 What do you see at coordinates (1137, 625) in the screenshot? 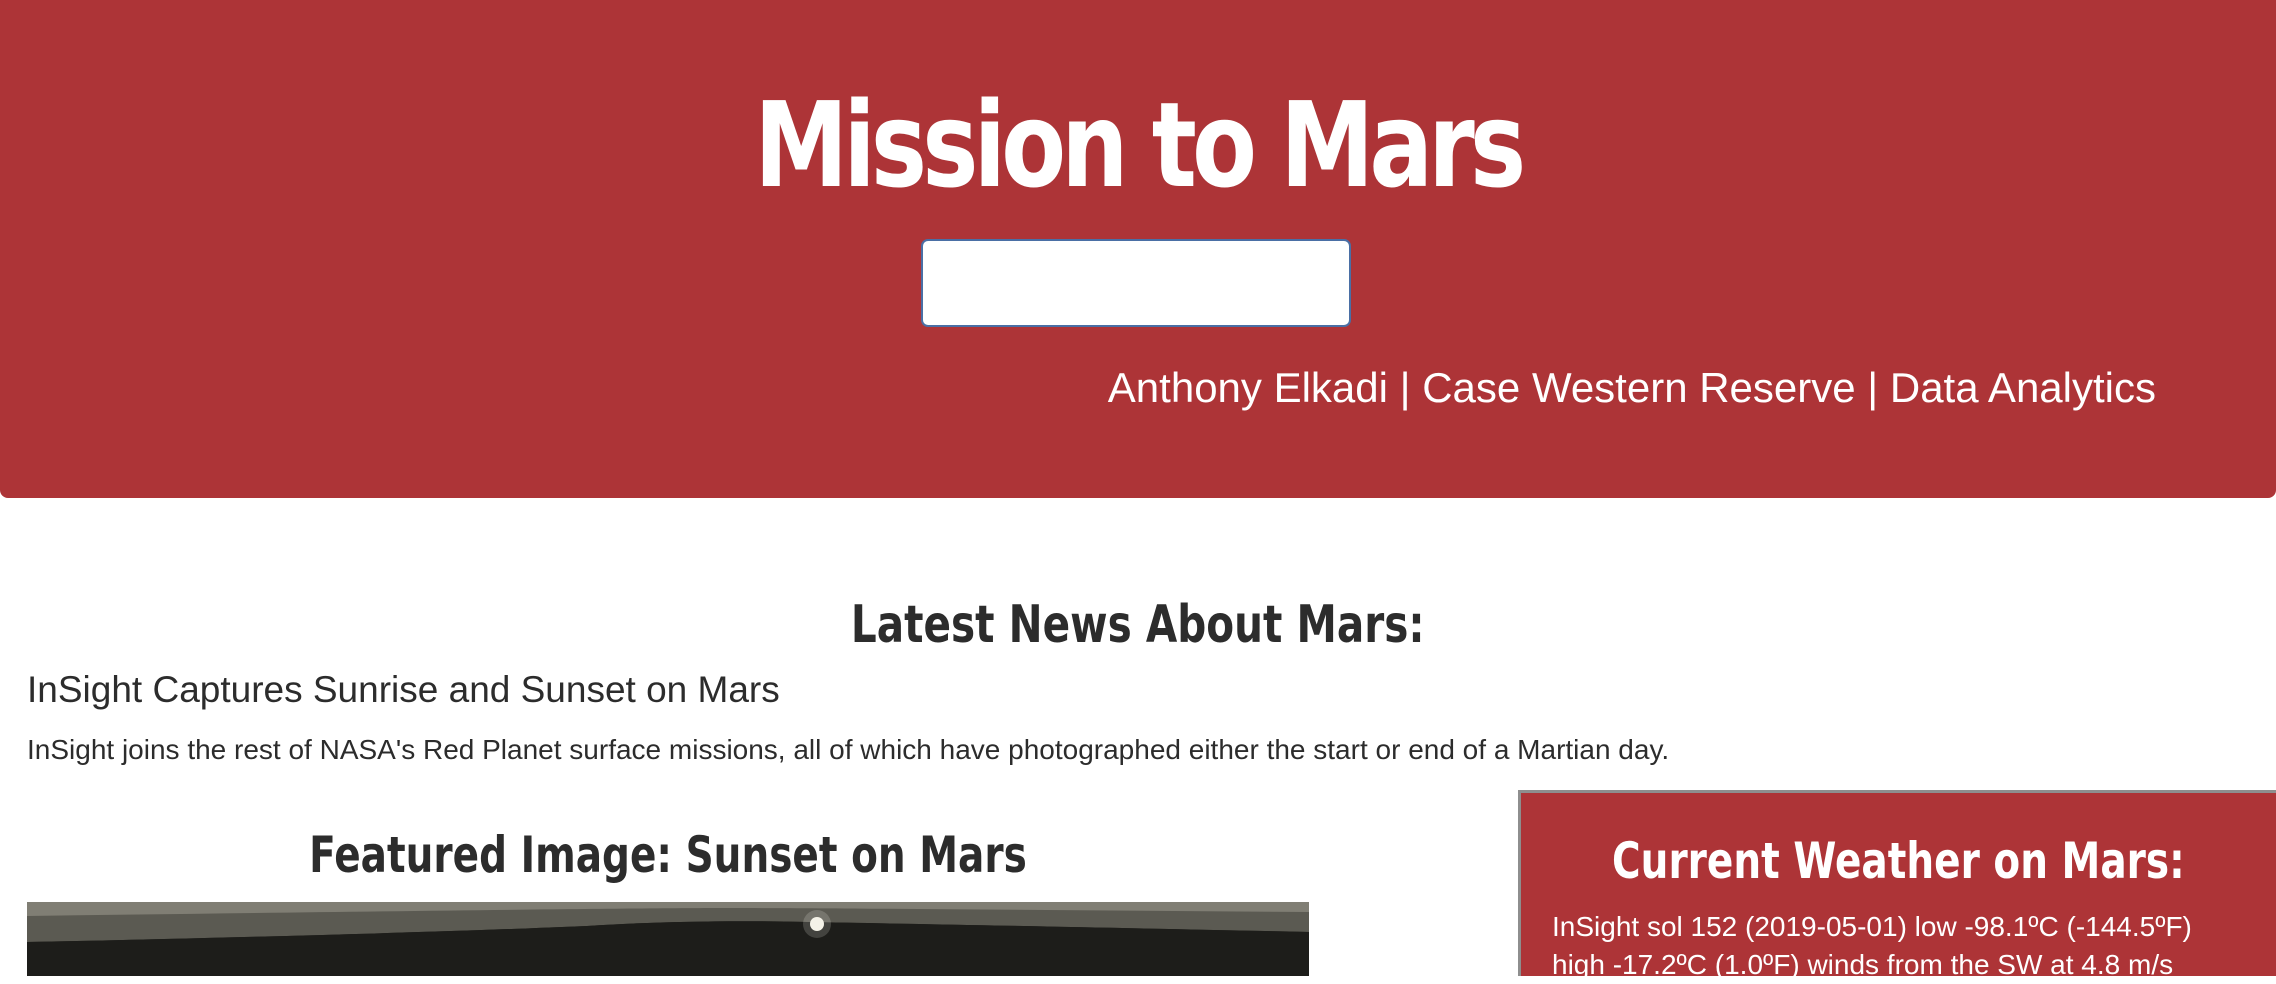
I see `news-section-heading: Latest News About Mars:` at bounding box center [1137, 625].